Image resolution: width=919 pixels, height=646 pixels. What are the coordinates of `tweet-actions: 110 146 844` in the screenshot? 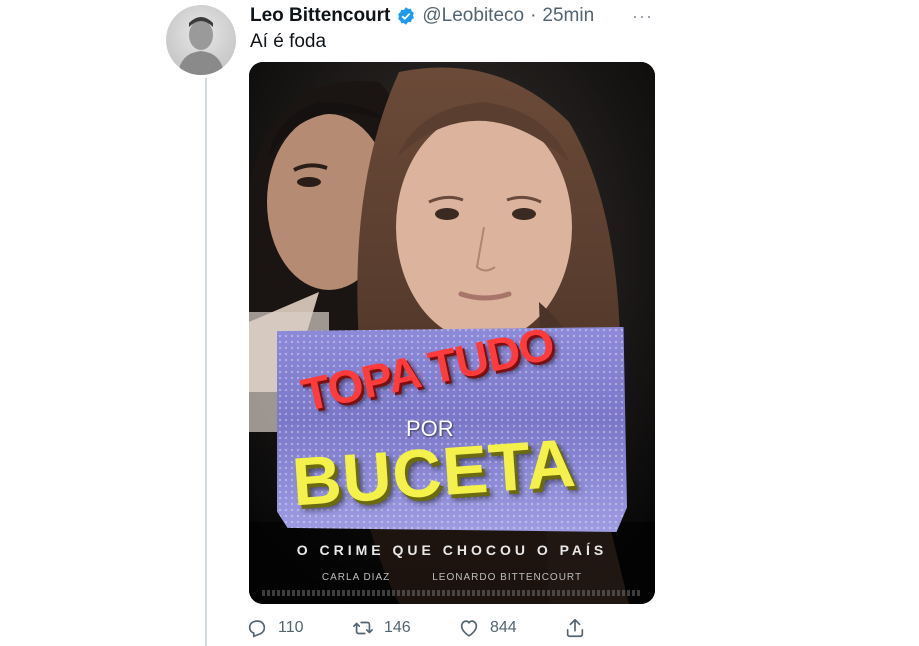 It's located at (416, 628).